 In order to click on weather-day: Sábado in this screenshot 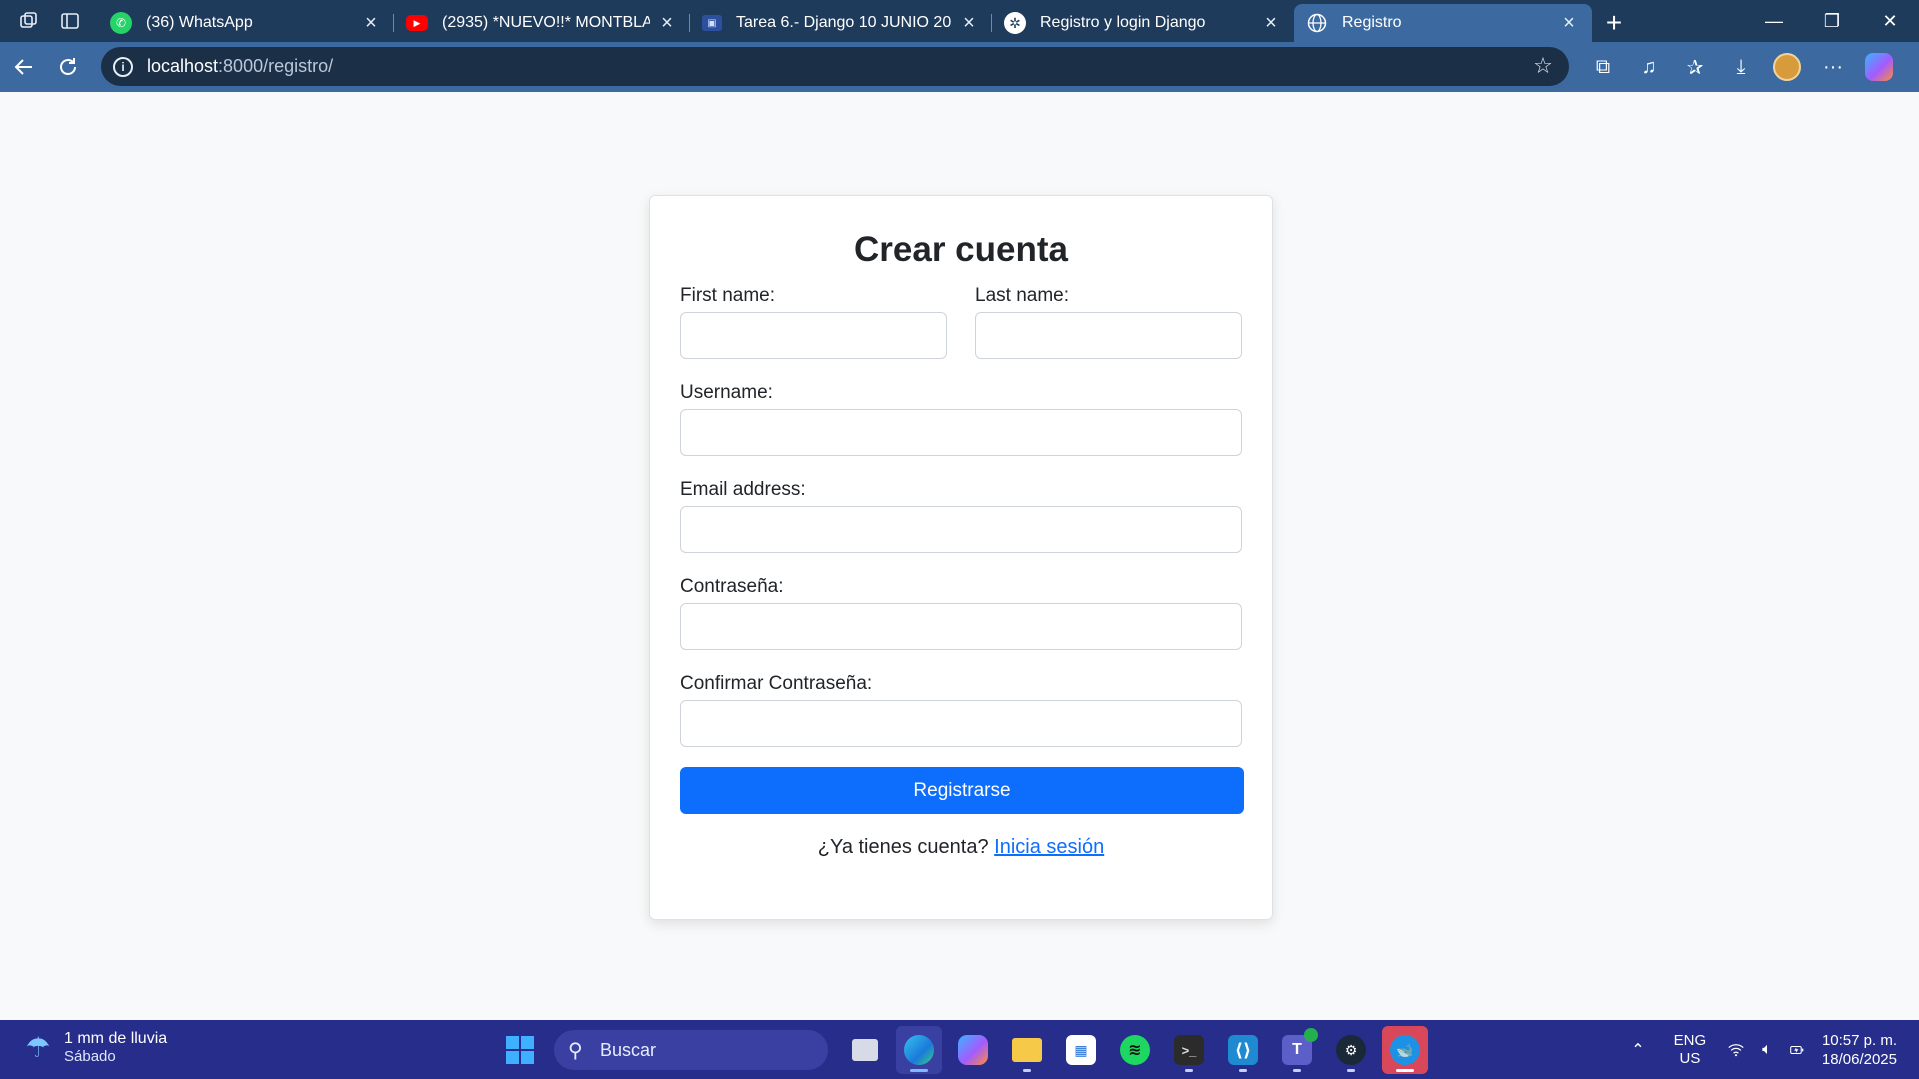, I will do `click(90, 1056)`.